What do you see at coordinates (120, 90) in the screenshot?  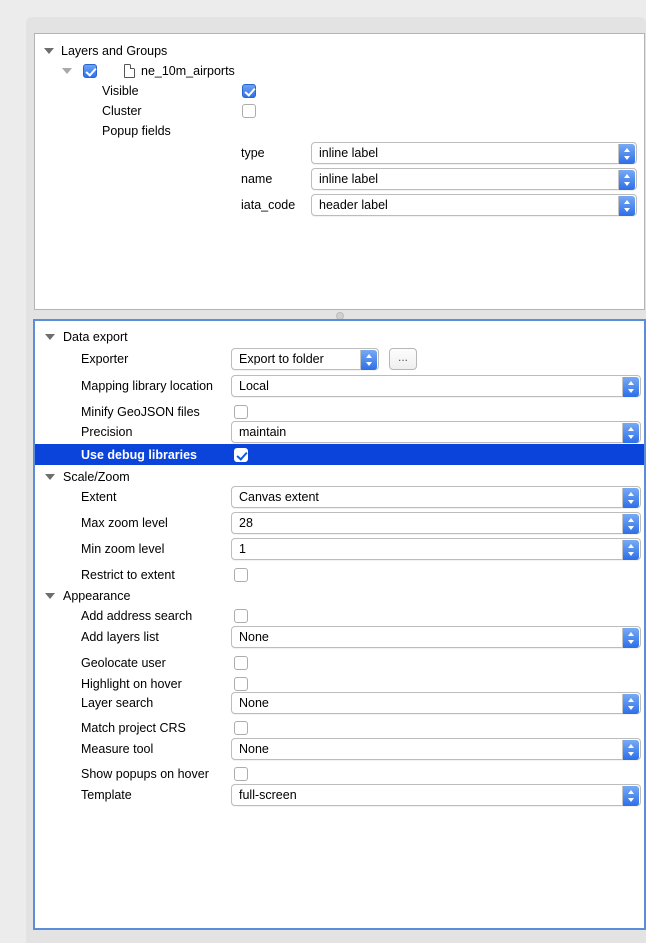 I see `property-label: Visible` at bounding box center [120, 90].